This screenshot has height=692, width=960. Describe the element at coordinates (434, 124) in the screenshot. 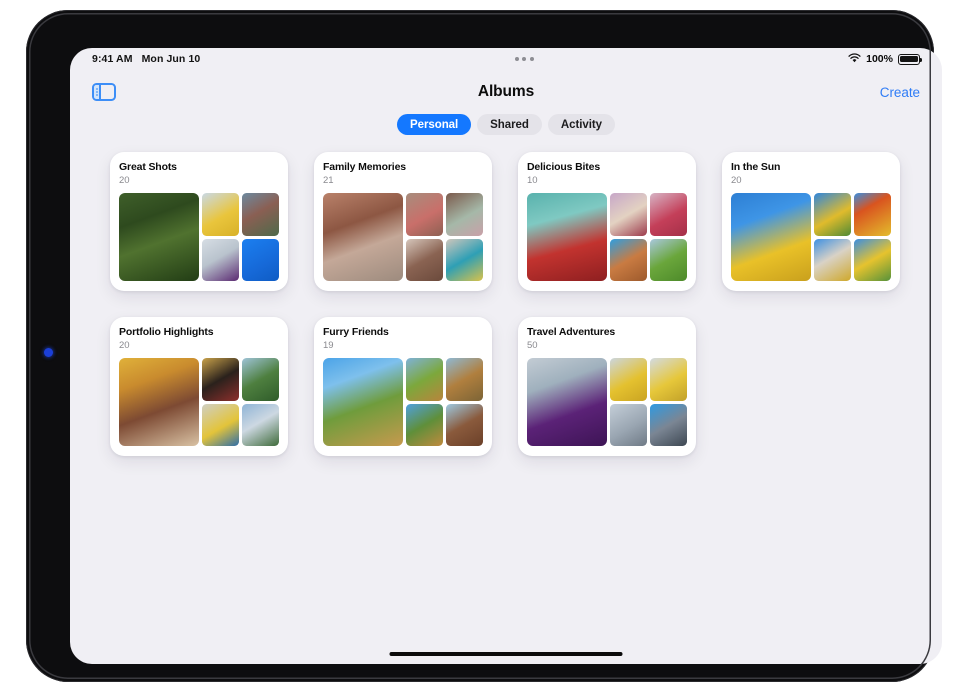

I see `tab-personal: Personal` at that location.